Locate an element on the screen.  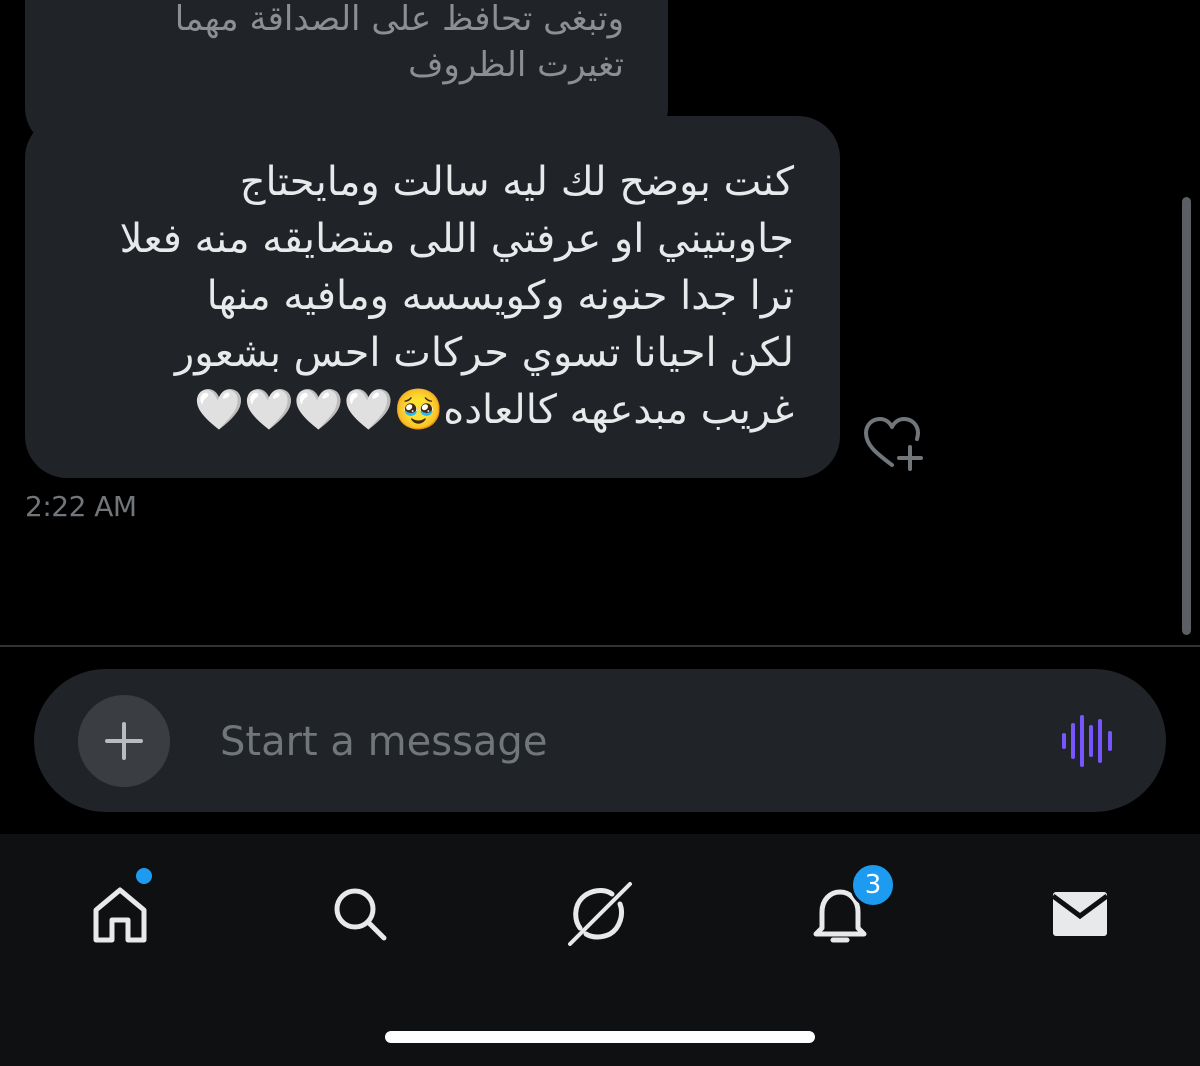
message-line: ترا جدا حنونه وكويسسه ومافيه منها is located at coordinates (500, 296).